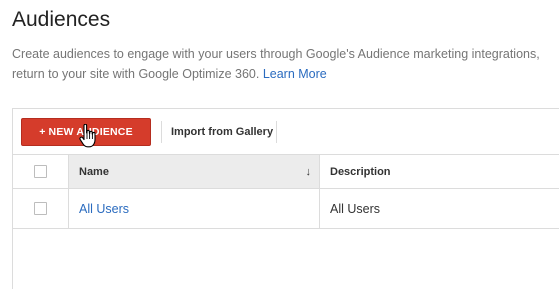 Image resolution: width=559 pixels, height=289 pixels. I want to click on table-row: All Users All Users, so click(286, 209).